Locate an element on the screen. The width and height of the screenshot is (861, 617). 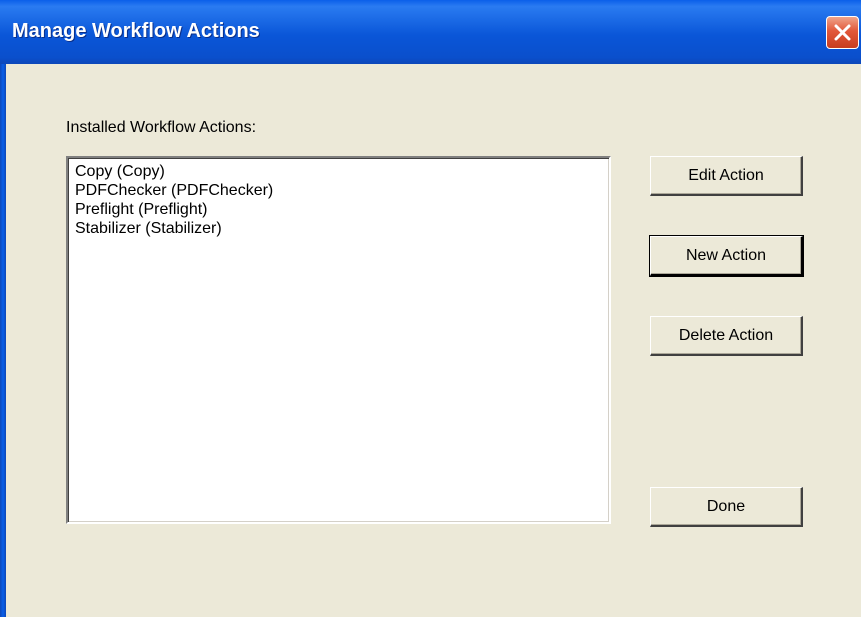
list-item: Copy (Copy) is located at coordinates (338, 171).